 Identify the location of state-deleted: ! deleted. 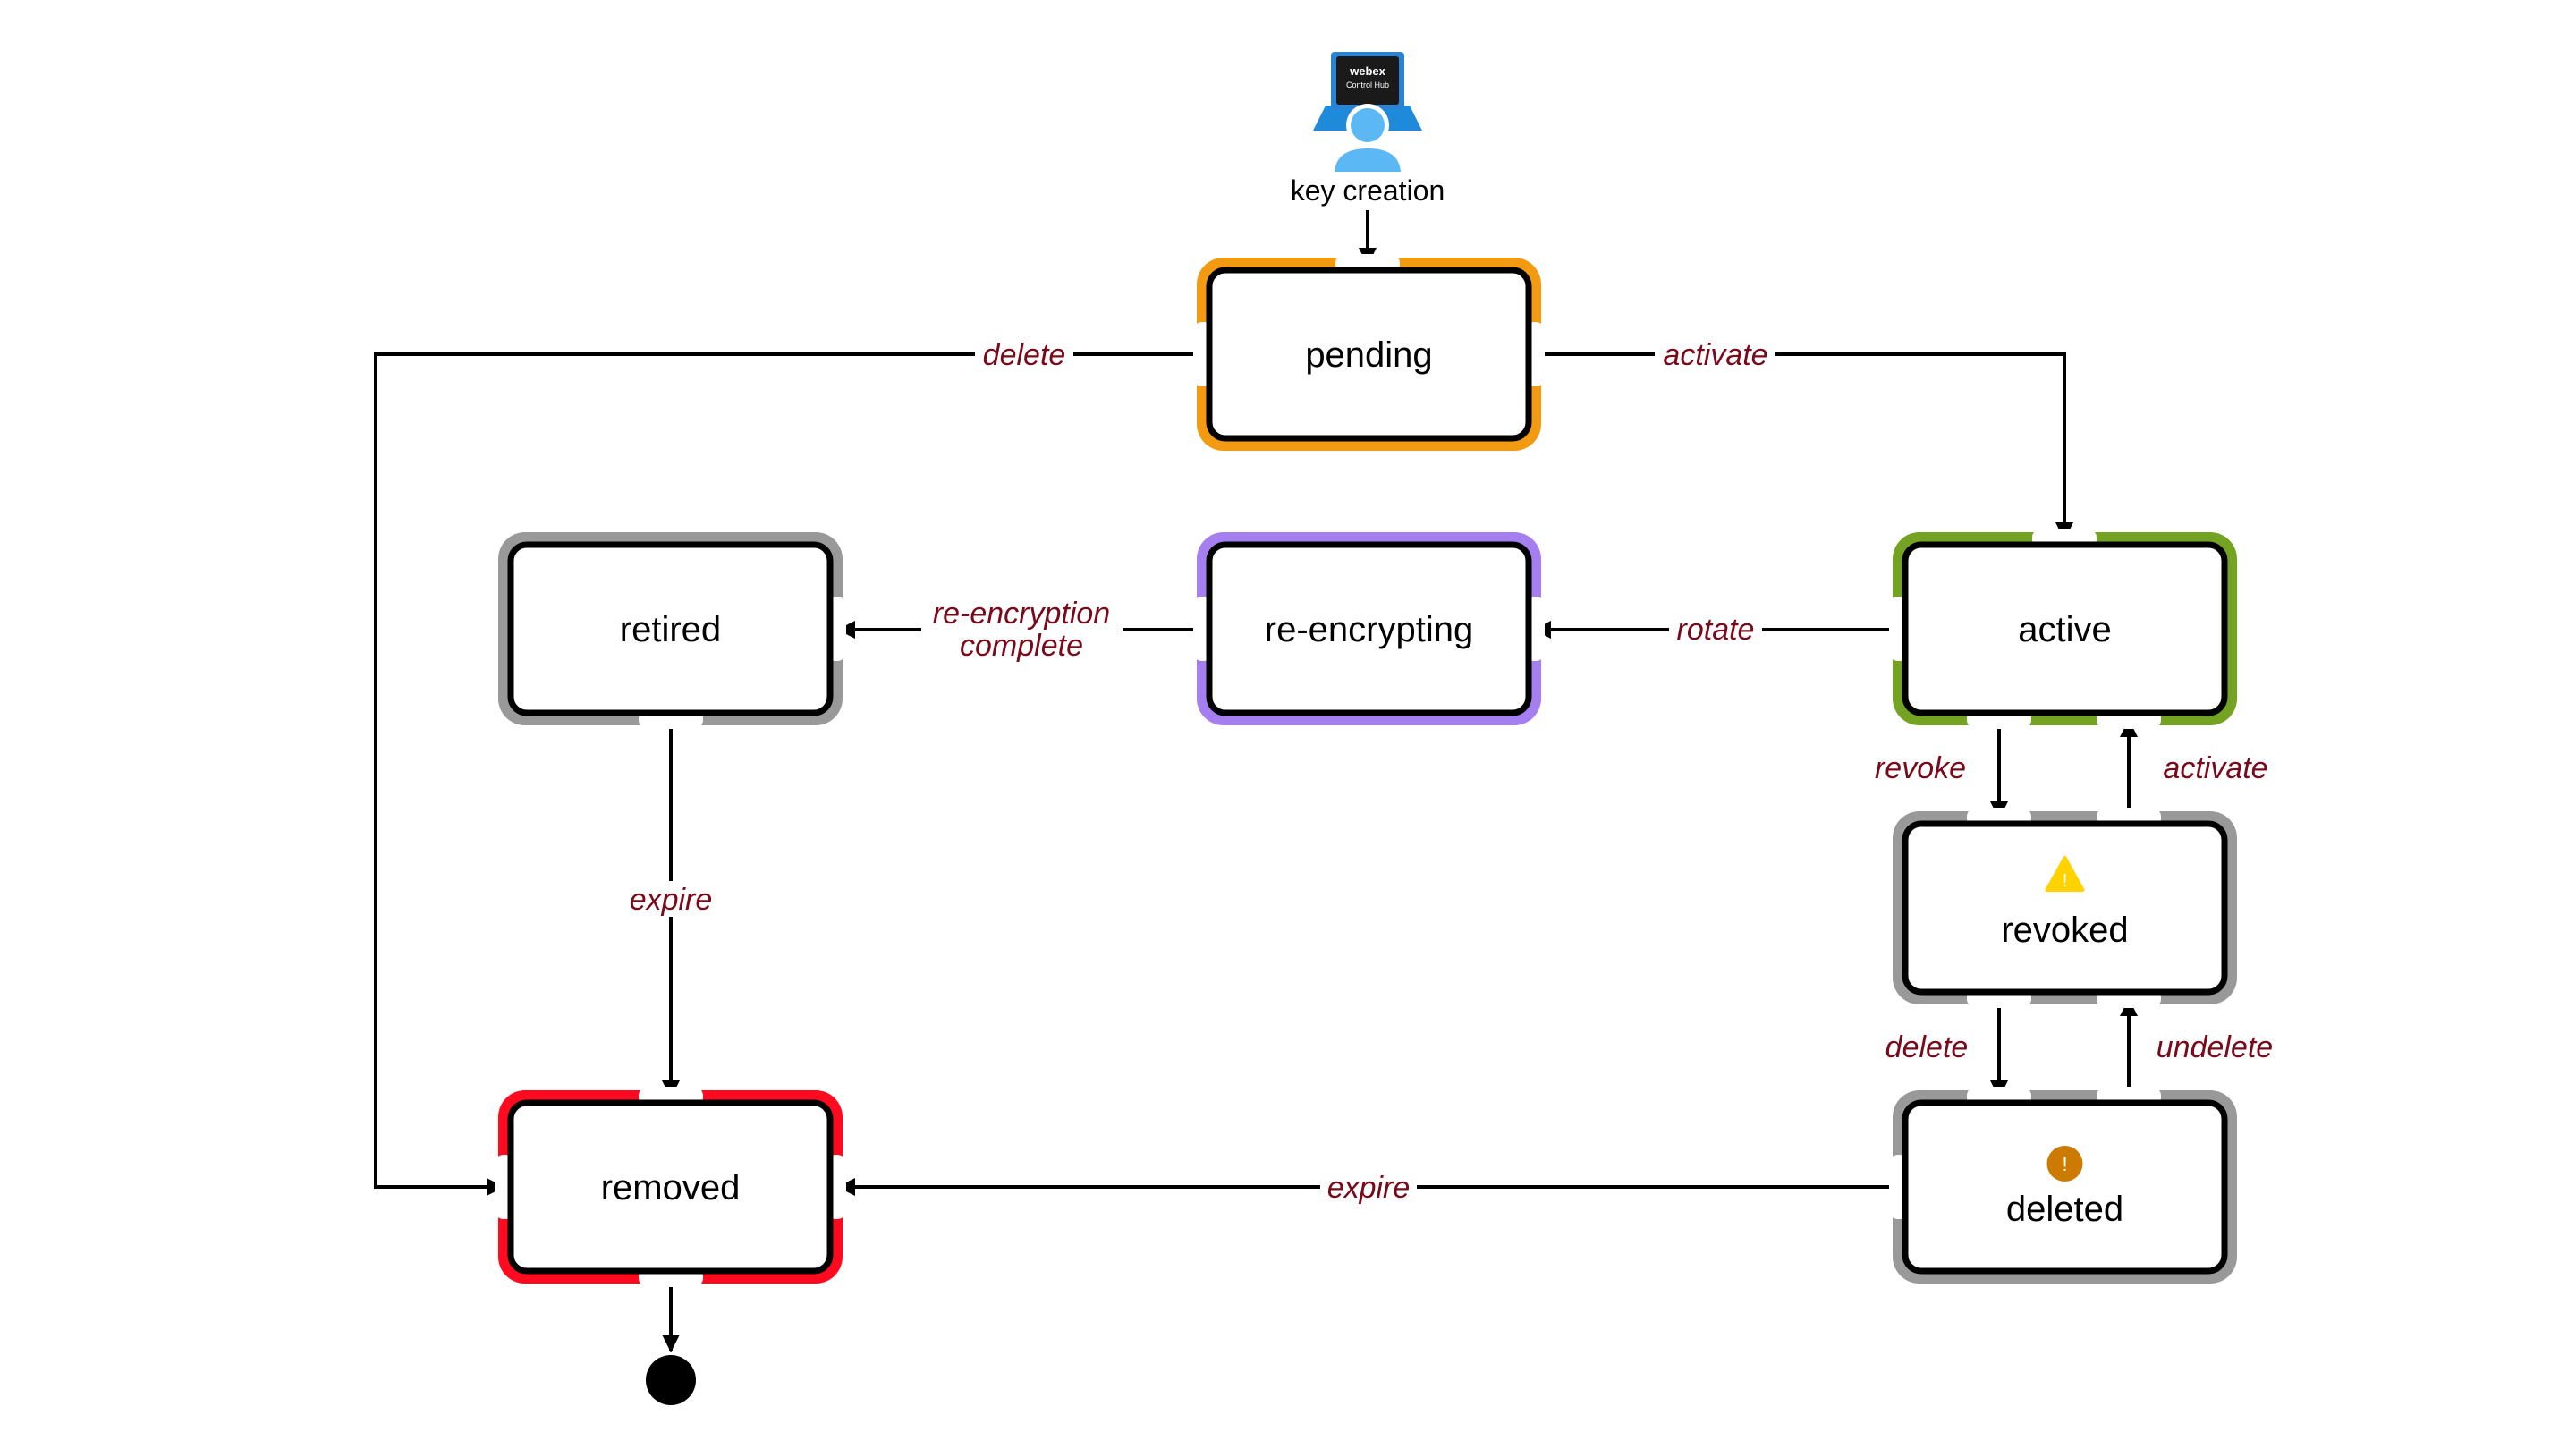
(2063, 1185).